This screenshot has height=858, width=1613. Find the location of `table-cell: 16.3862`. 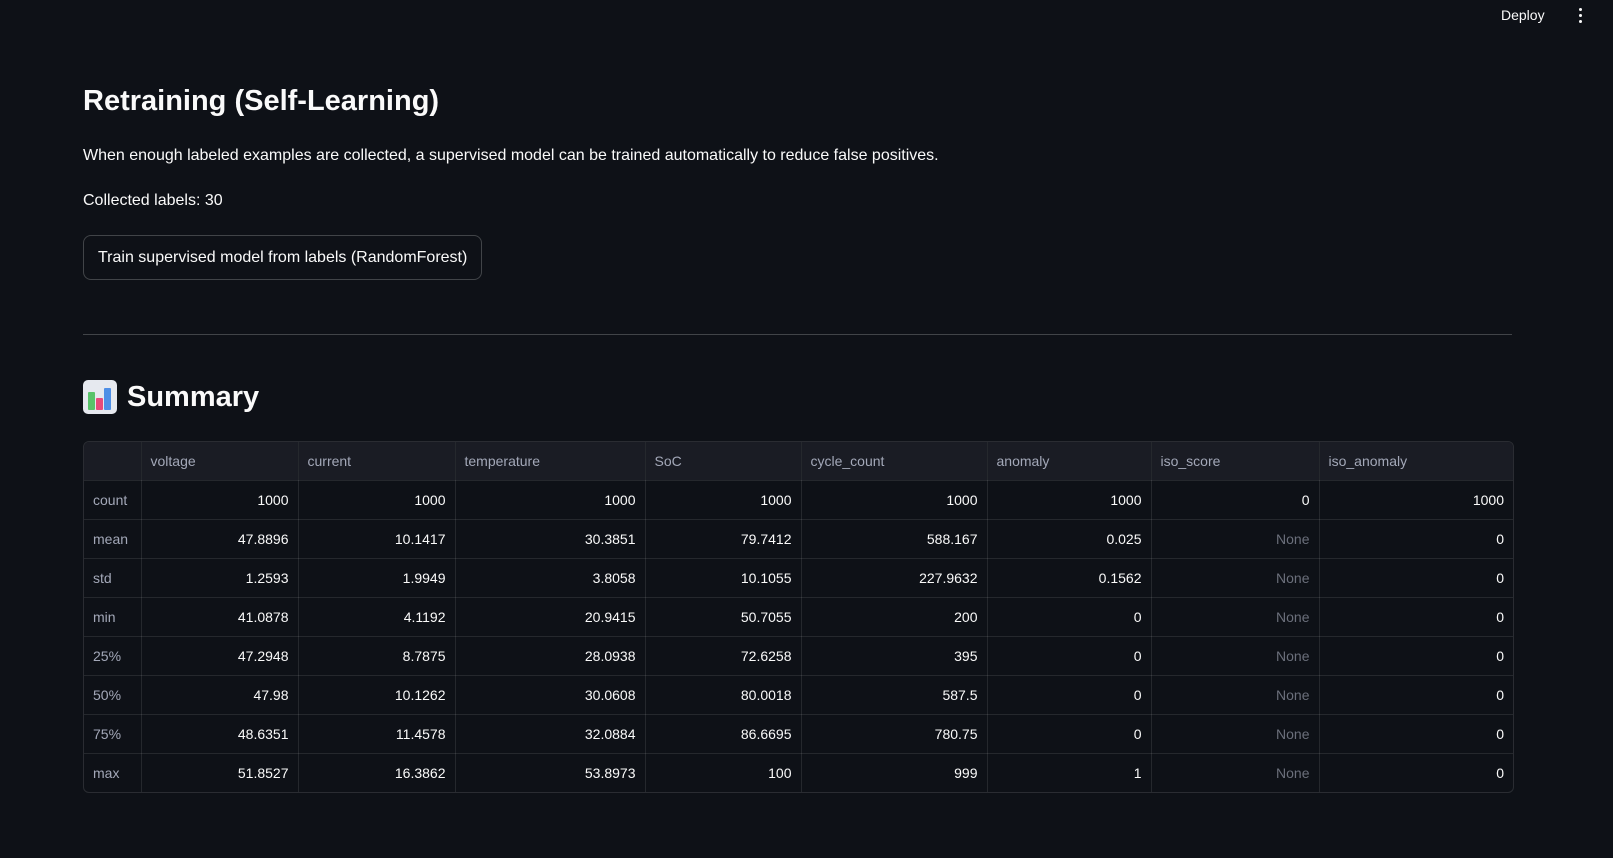

table-cell: 16.3862 is located at coordinates (377, 772).